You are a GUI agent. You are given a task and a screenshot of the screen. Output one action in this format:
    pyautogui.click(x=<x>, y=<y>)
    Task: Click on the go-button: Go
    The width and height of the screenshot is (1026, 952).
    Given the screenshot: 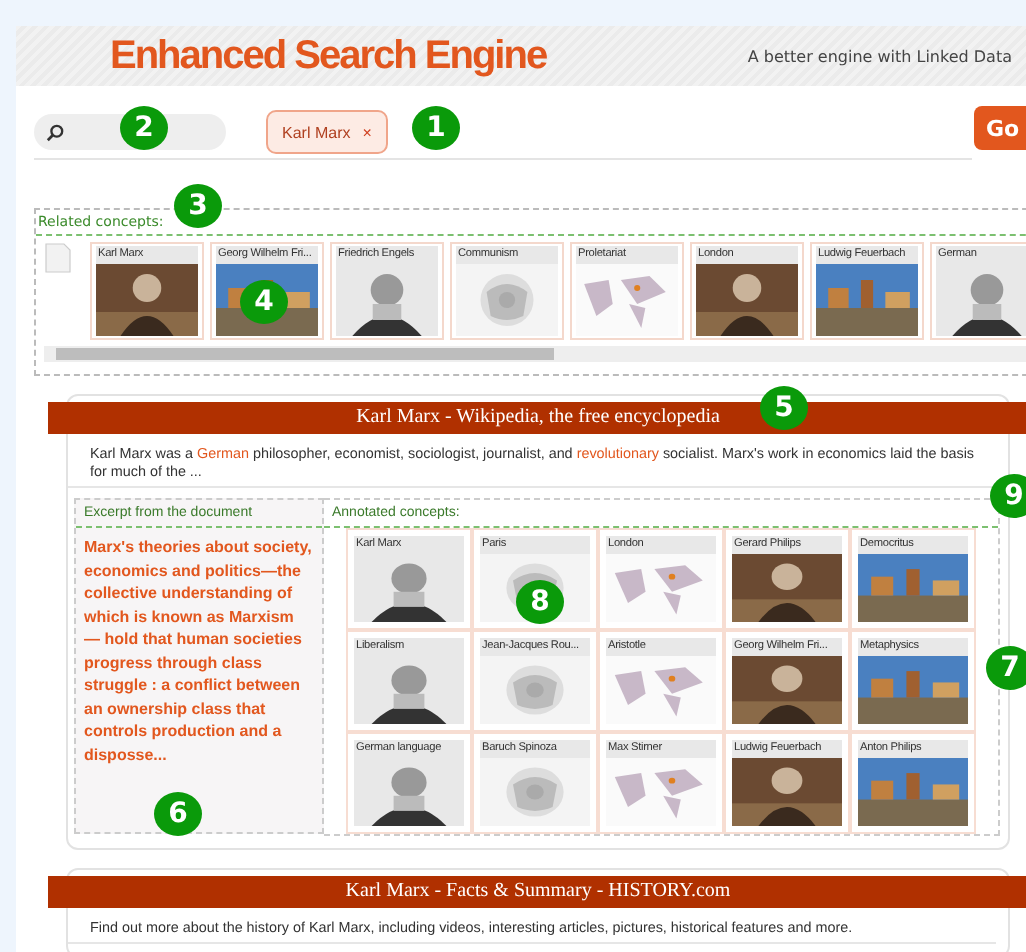 What is the action you would take?
    pyautogui.click(x=1000, y=128)
    